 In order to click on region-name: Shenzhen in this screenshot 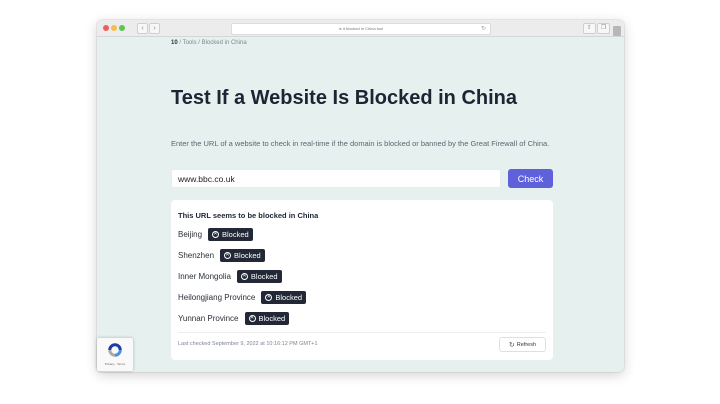, I will do `click(196, 255)`.